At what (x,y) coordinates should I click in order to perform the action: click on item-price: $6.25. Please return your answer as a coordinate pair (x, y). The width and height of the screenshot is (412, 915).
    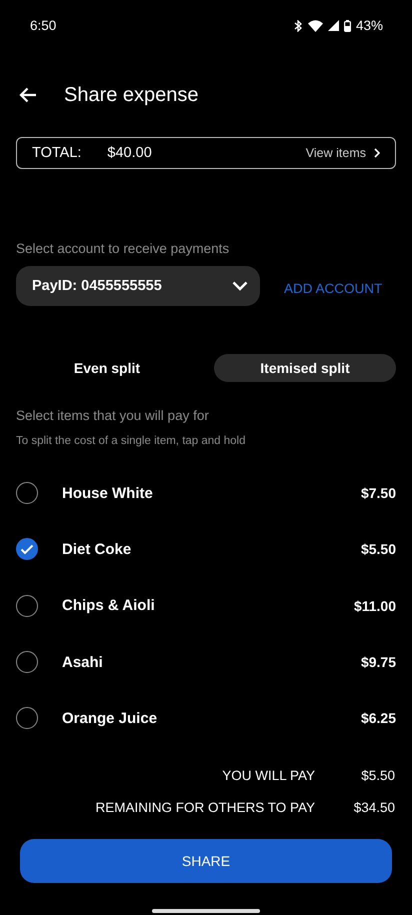
    Looking at the image, I should click on (378, 718).